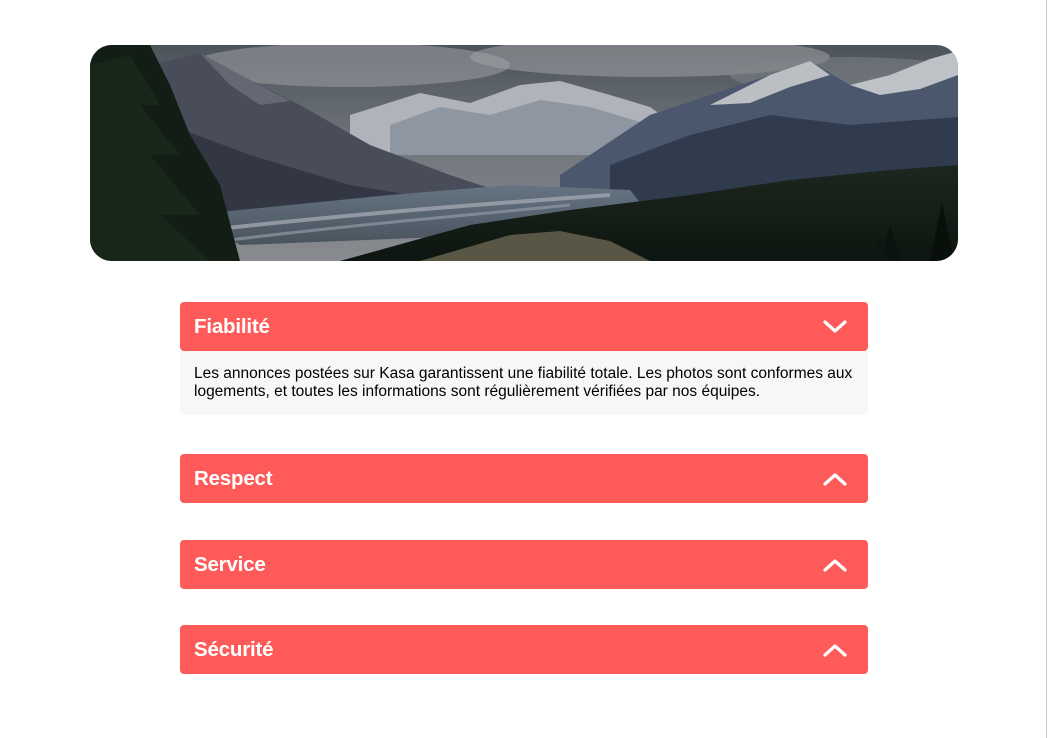  I want to click on collapse-title: Respect, so click(233, 478).